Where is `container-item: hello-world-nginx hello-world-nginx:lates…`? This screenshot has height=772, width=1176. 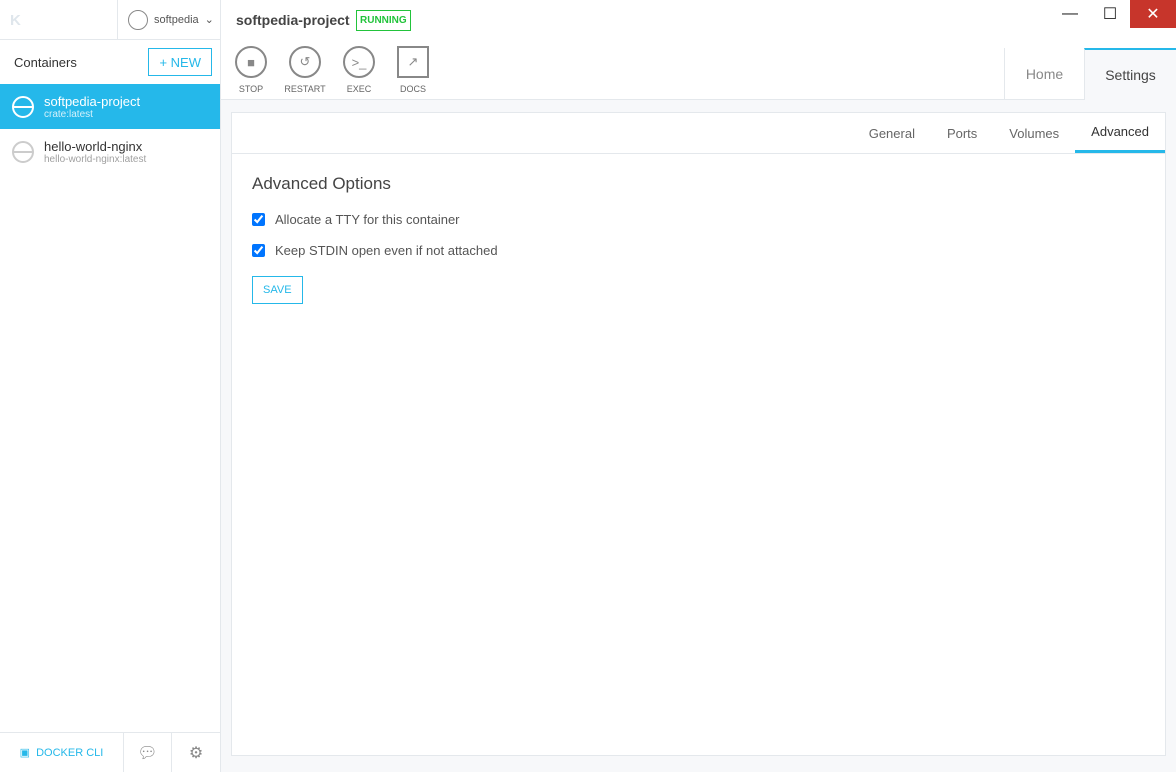 container-item: hello-world-nginx hello-world-nginx:lates… is located at coordinates (110, 151).